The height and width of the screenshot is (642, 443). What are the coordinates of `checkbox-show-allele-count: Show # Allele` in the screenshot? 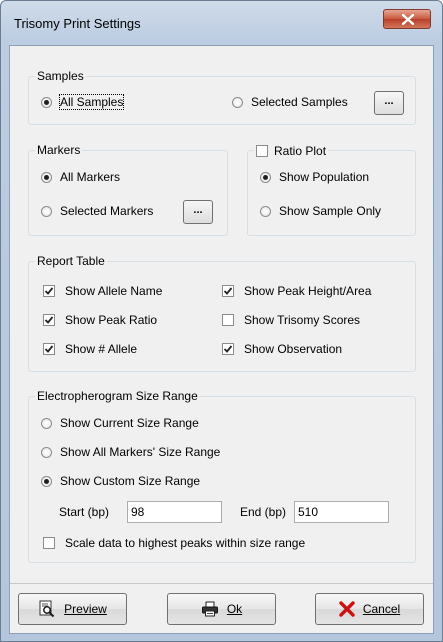 It's located at (90, 349).